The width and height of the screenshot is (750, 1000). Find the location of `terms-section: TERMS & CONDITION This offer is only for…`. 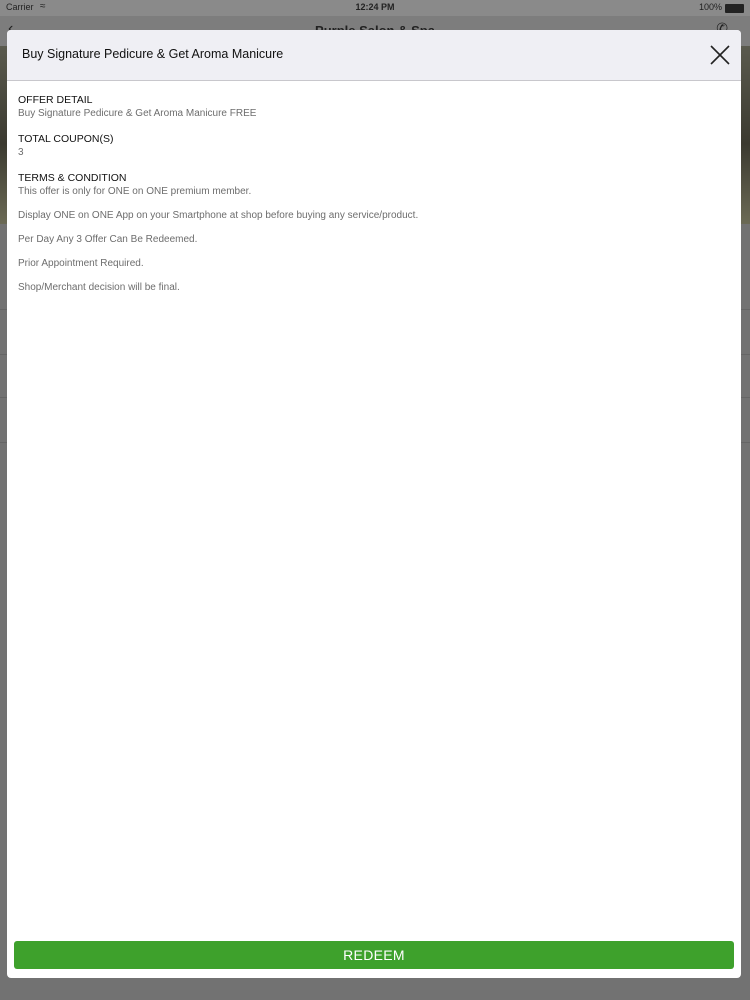

terms-section: TERMS & CONDITION This offer is only for… is located at coordinates (373, 233).